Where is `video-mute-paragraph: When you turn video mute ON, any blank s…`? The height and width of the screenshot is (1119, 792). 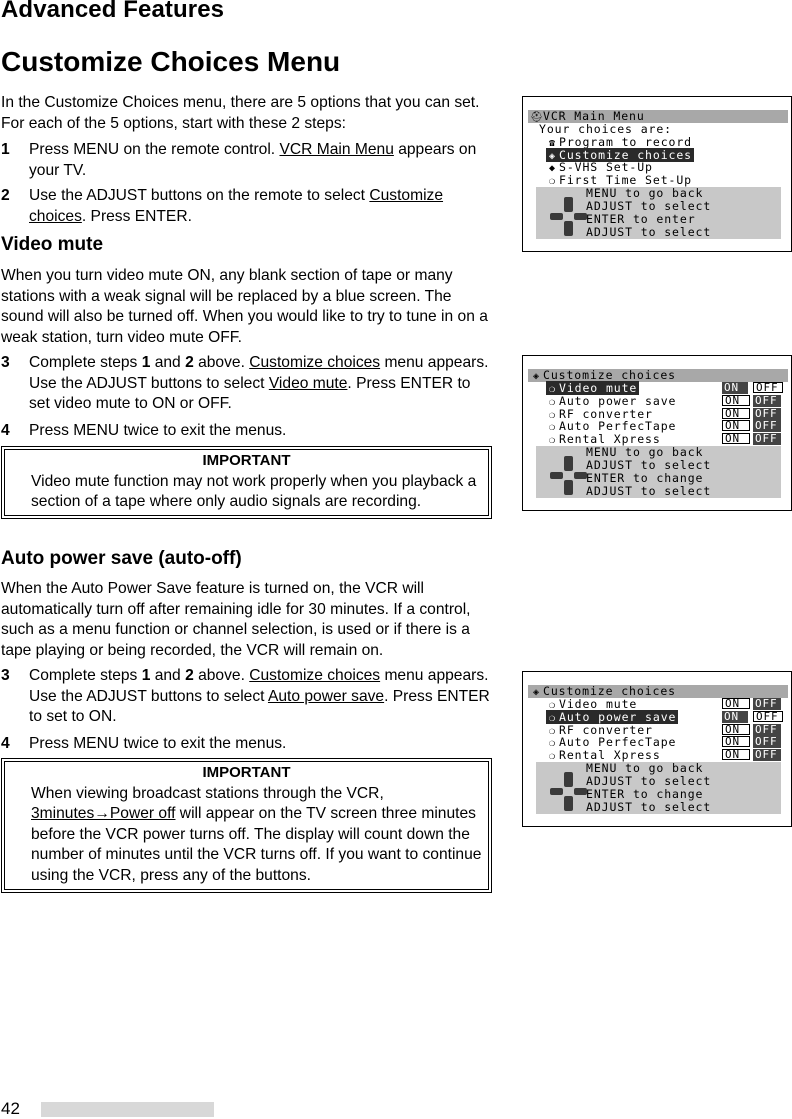 video-mute-paragraph: When you turn video mute ON, any blank s… is located at coordinates (244, 306).